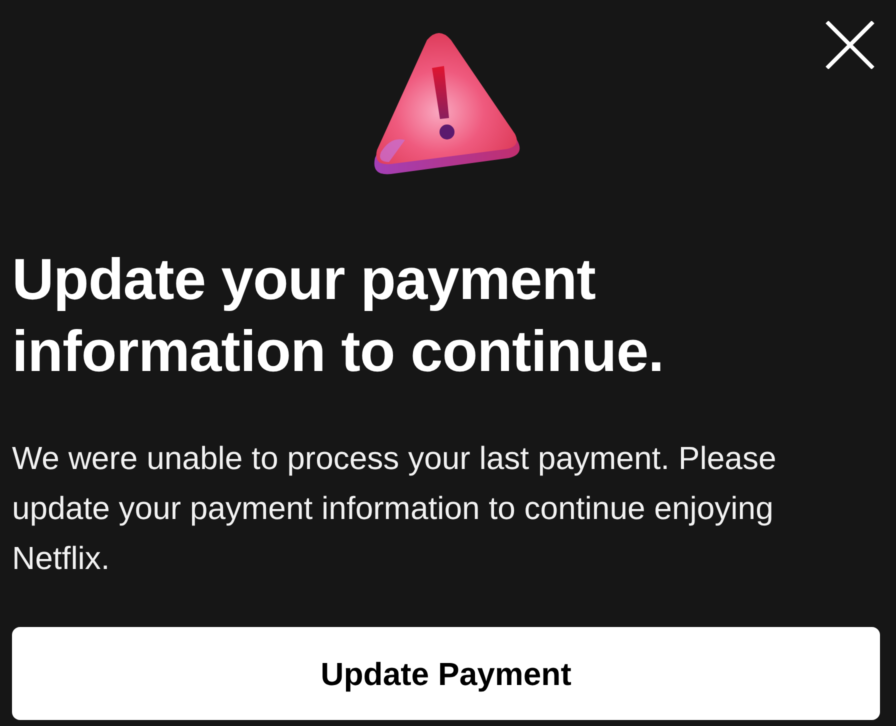 Image resolution: width=896 pixels, height=726 pixels. I want to click on close-button, so click(850, 45).